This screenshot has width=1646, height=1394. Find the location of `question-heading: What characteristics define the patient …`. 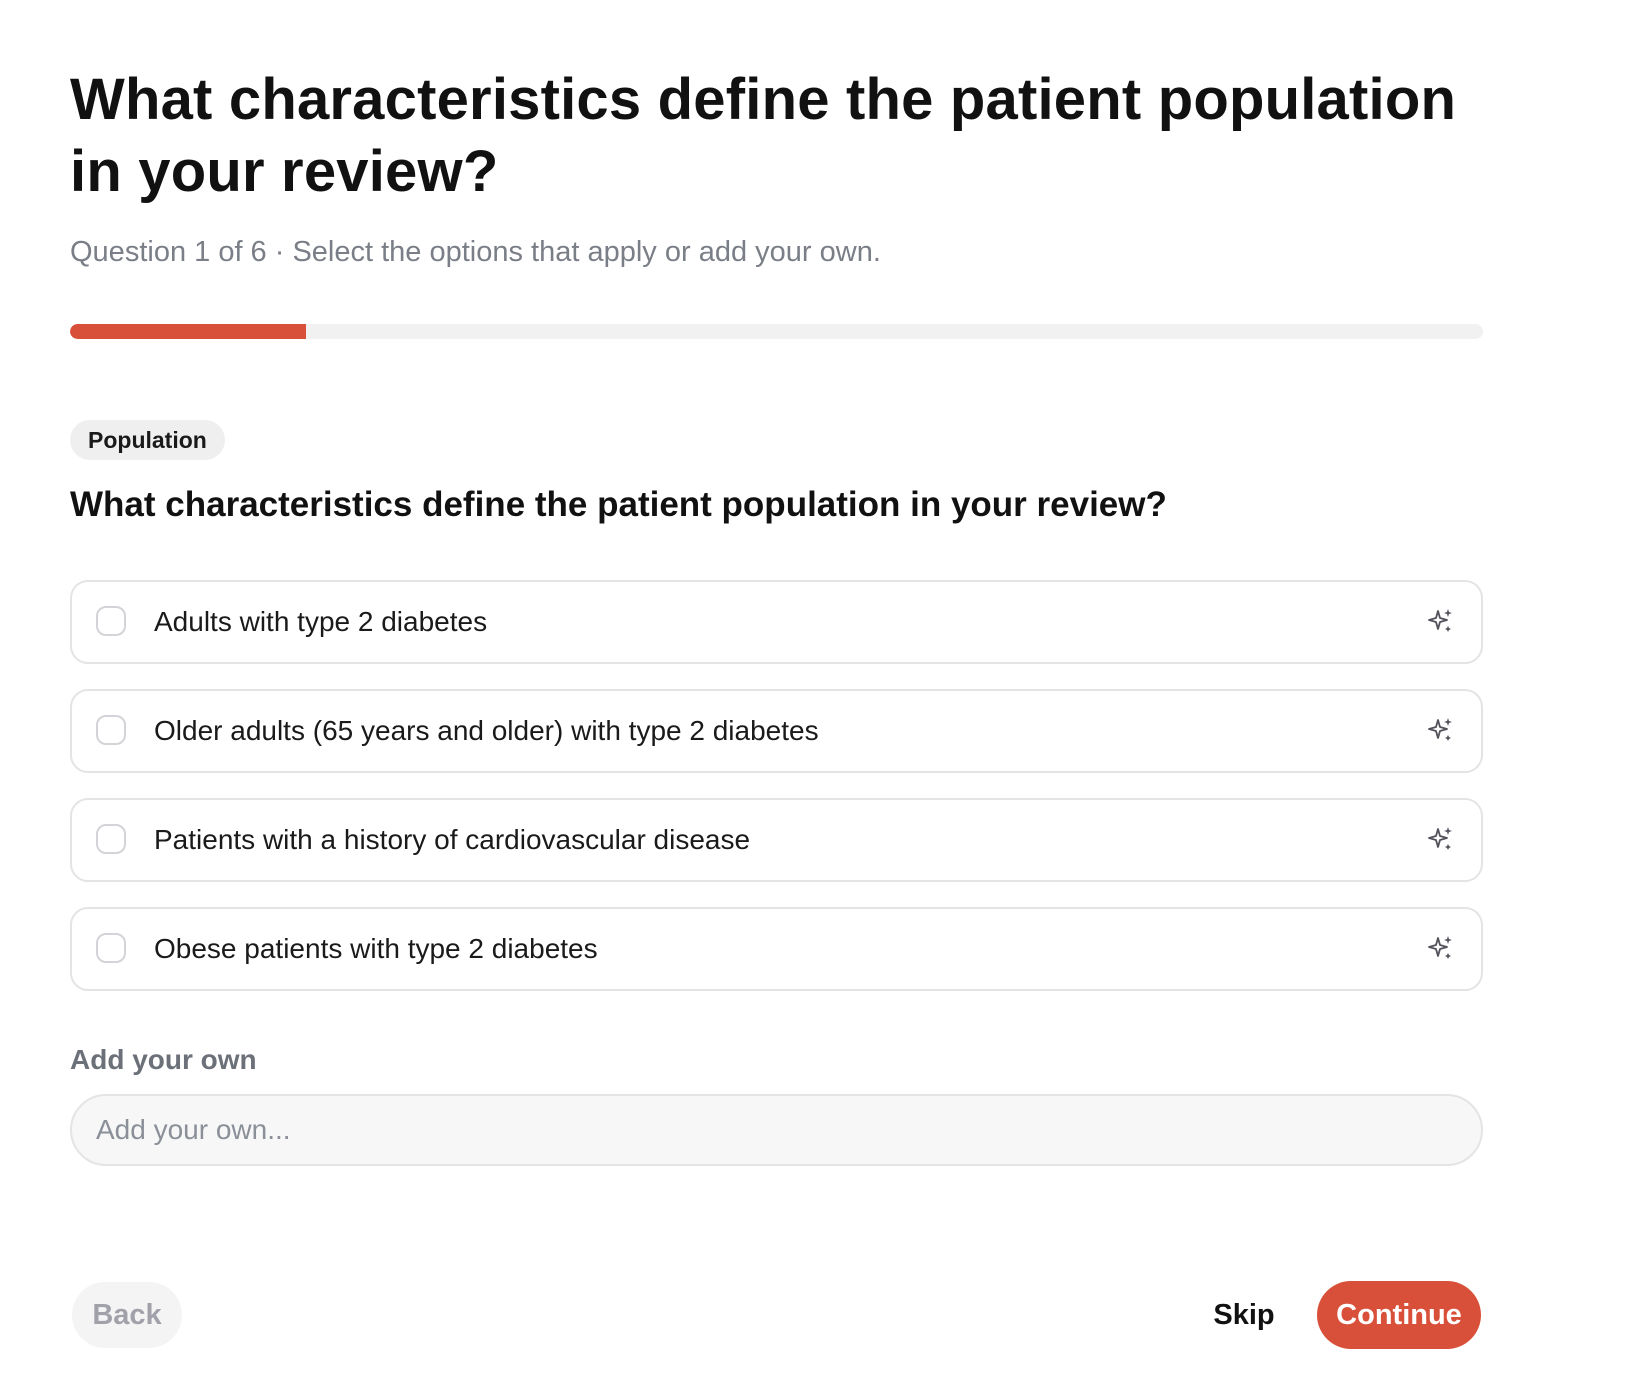

question-heading: What characteristics define the patient … is located at coordinates (618, 504).